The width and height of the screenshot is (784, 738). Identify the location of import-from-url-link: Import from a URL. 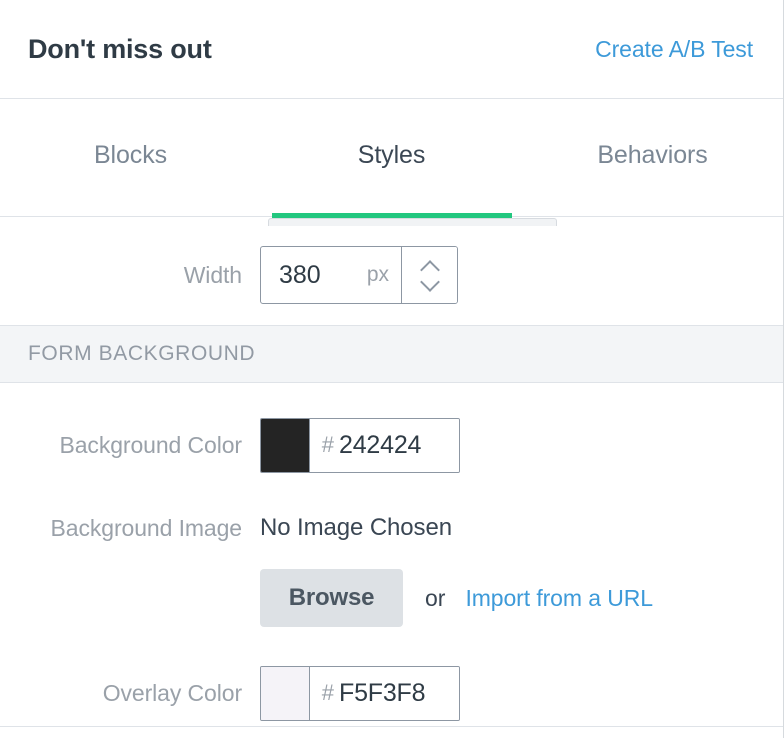
(559, 598).